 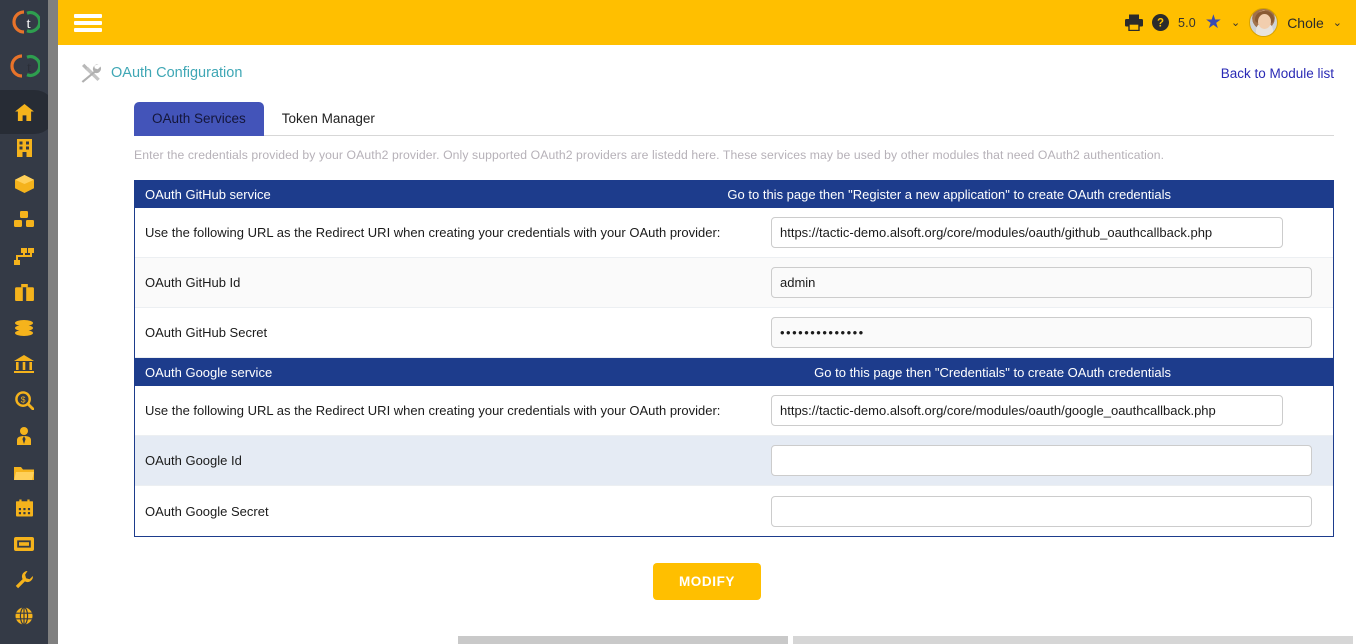 I want to click on app-logo-primary: t, so click(x=24, y=22).